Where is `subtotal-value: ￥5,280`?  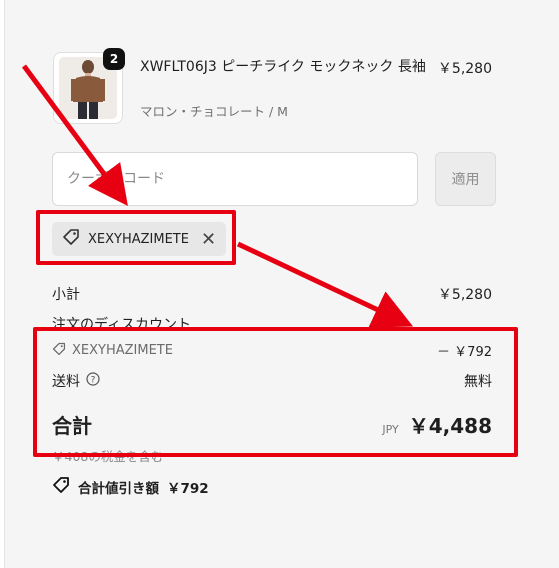 subtotal-value: ￥5,280 is located at coordinates (464, 295).